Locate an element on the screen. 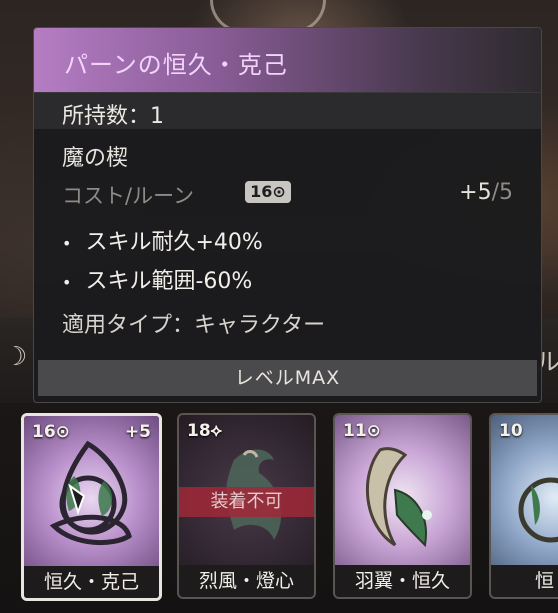  card-cost: 18⟡ is located at coordinates (204, 431).